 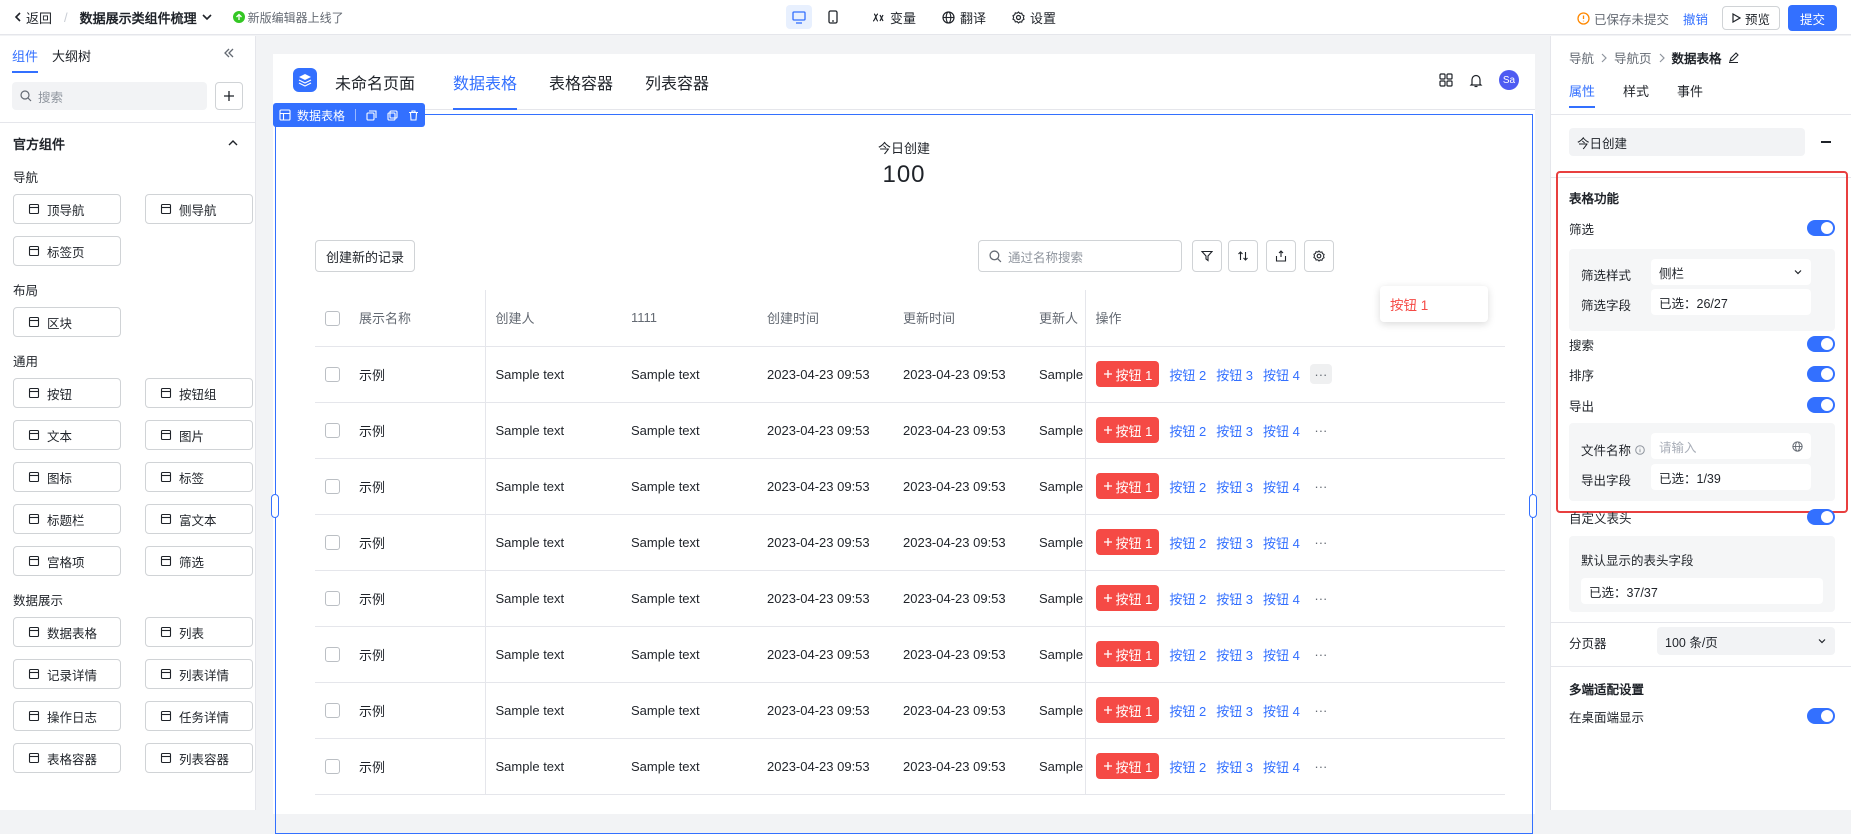 I want to click on copy-icon, so click(x=371, y=115).